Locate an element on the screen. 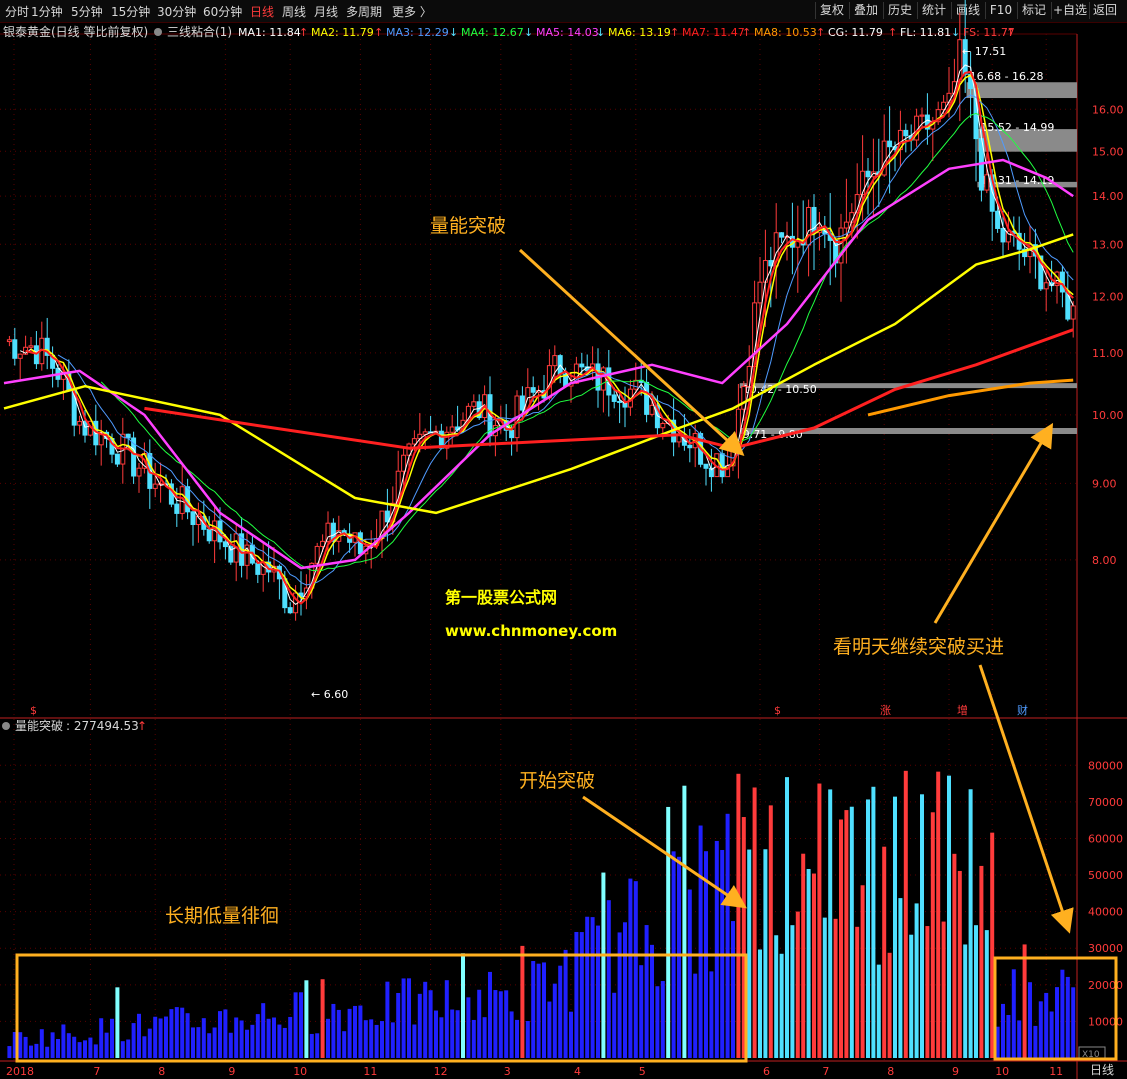 This screenshot has width=1127, height=1079. period-label: 日线 is located at coordinates (1102, 1070).